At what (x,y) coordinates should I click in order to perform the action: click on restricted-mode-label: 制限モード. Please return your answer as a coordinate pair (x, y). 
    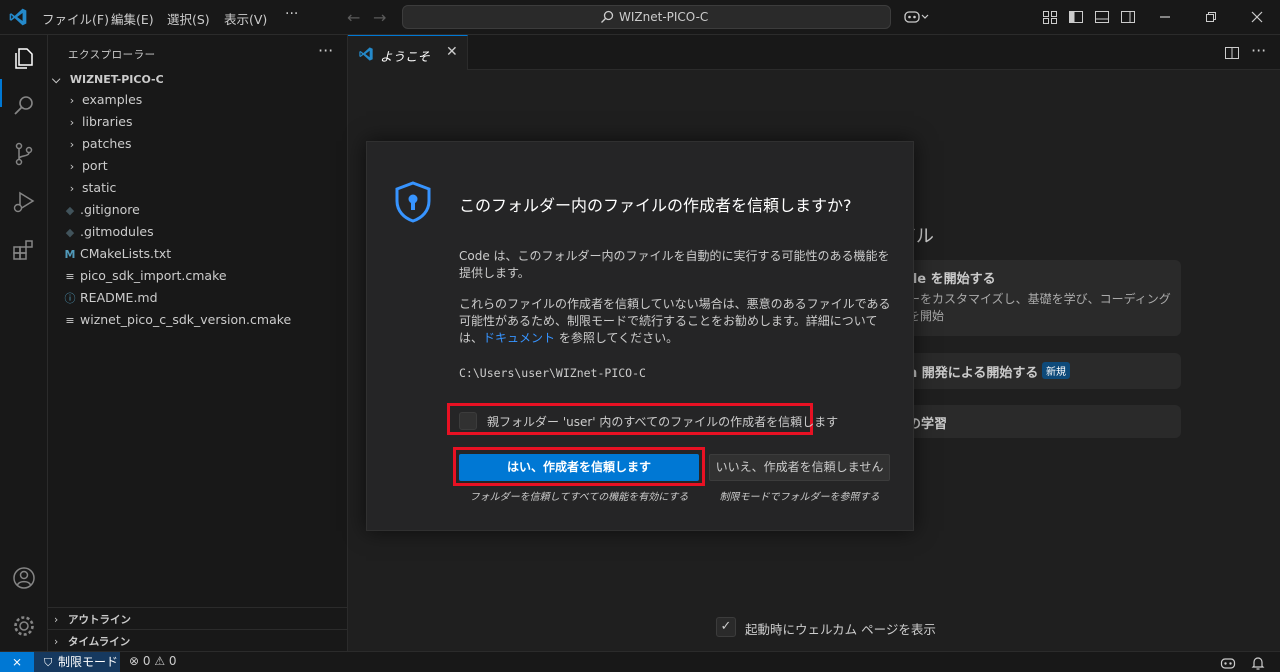
    Looking at the image, I should click on (88, 662).